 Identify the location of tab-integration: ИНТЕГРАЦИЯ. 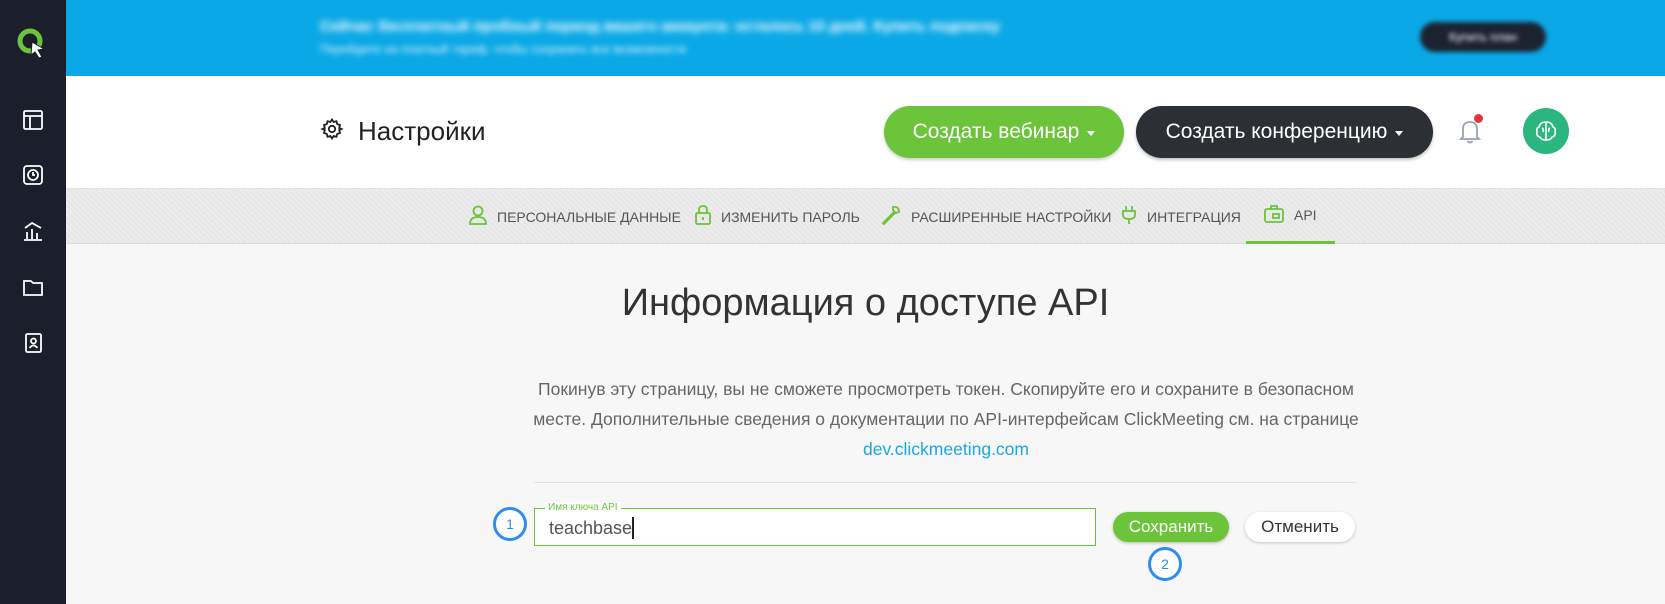
(1180, 216).